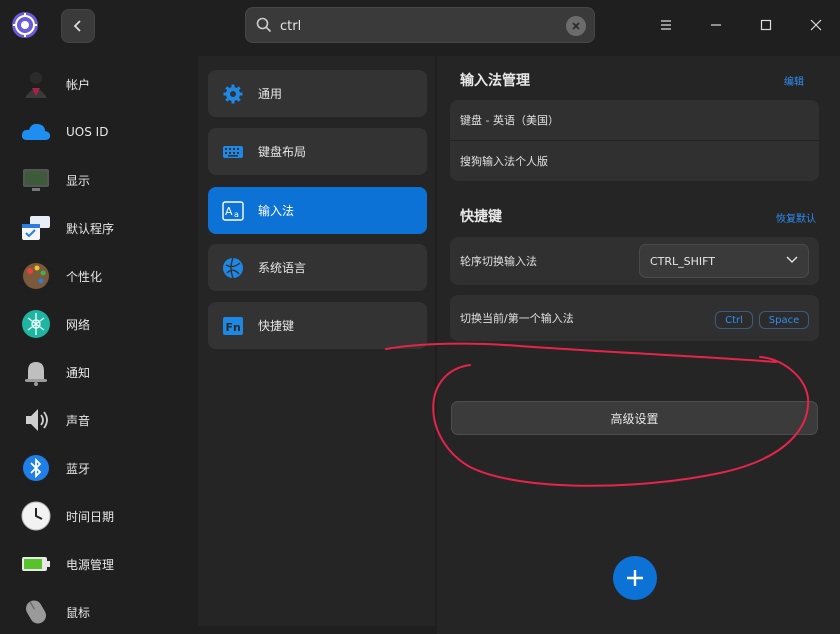  Describe the element at coordinates (634, 261) in the screenshot. I see `switch-order-row: 轮序切换输入法 CTRL_SHIFT` at that location.